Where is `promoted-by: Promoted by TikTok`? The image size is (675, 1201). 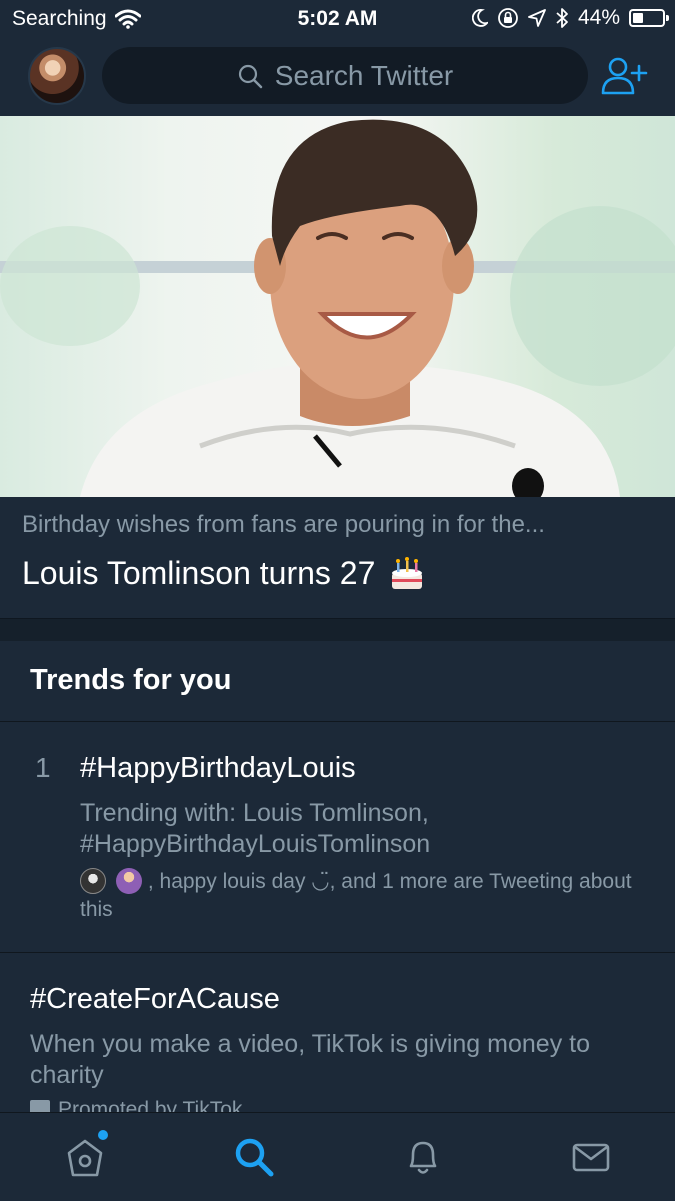 promoted-by: Promoted by TikTok is located at coordinates (136, 1105).